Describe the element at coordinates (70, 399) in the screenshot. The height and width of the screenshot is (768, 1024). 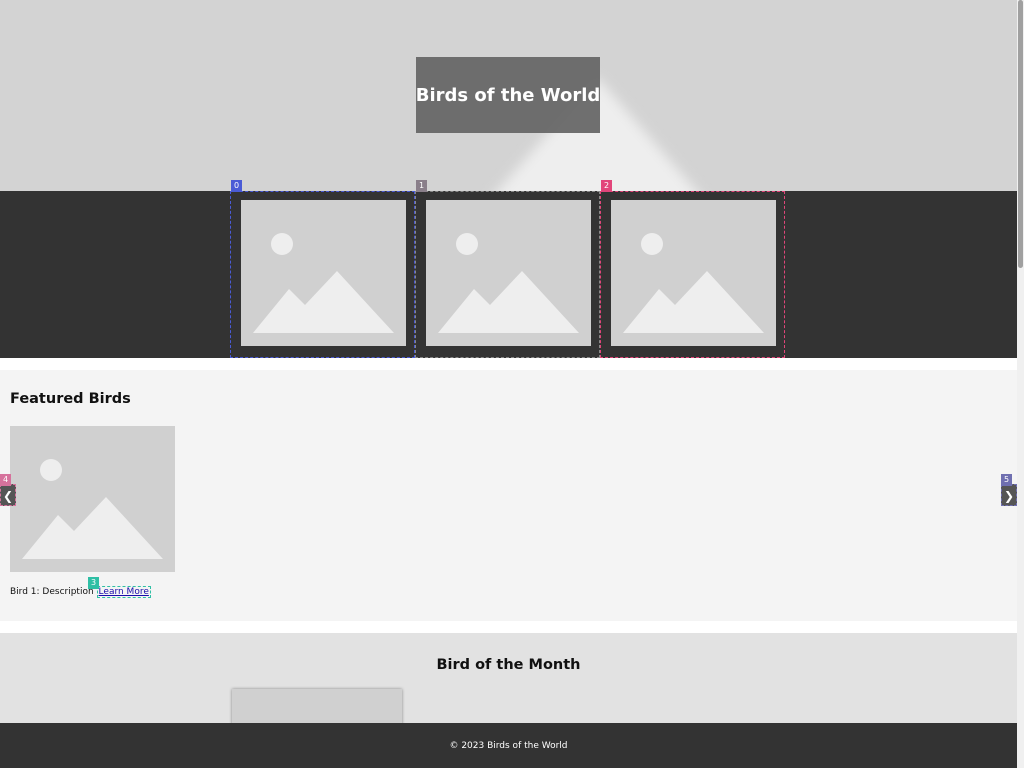
I see `section-title: Featured Birds` at that location.